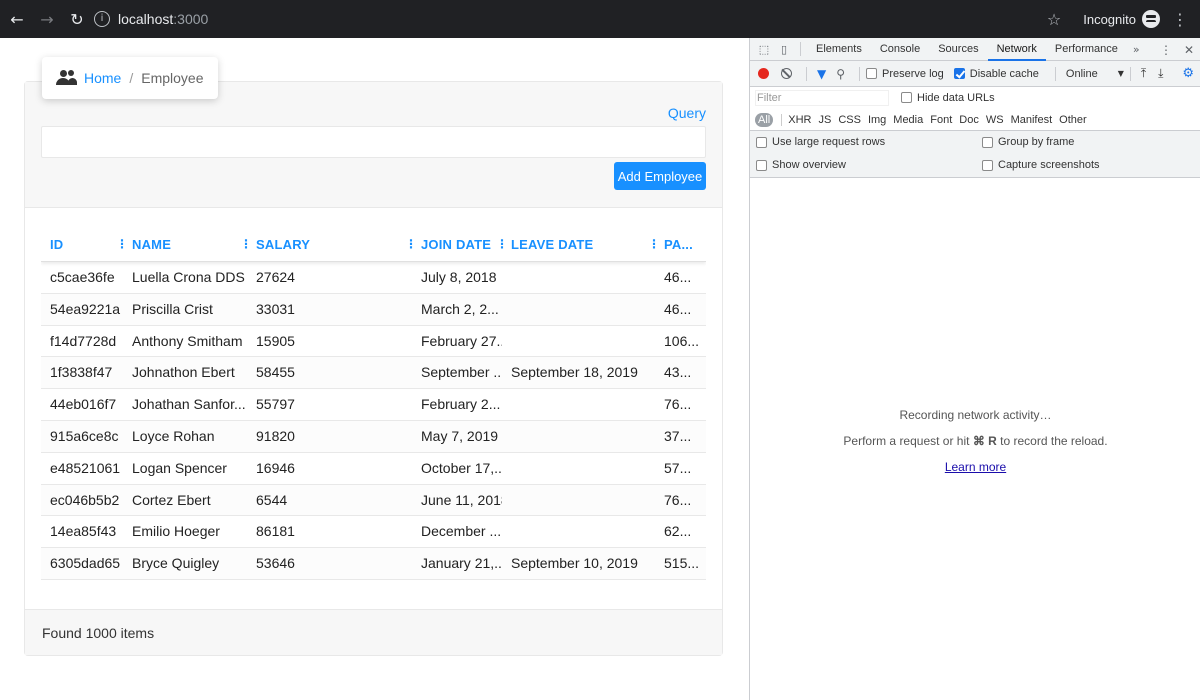  I want to click on column-header-join-date: JOIN DATE, so click(451, 244).